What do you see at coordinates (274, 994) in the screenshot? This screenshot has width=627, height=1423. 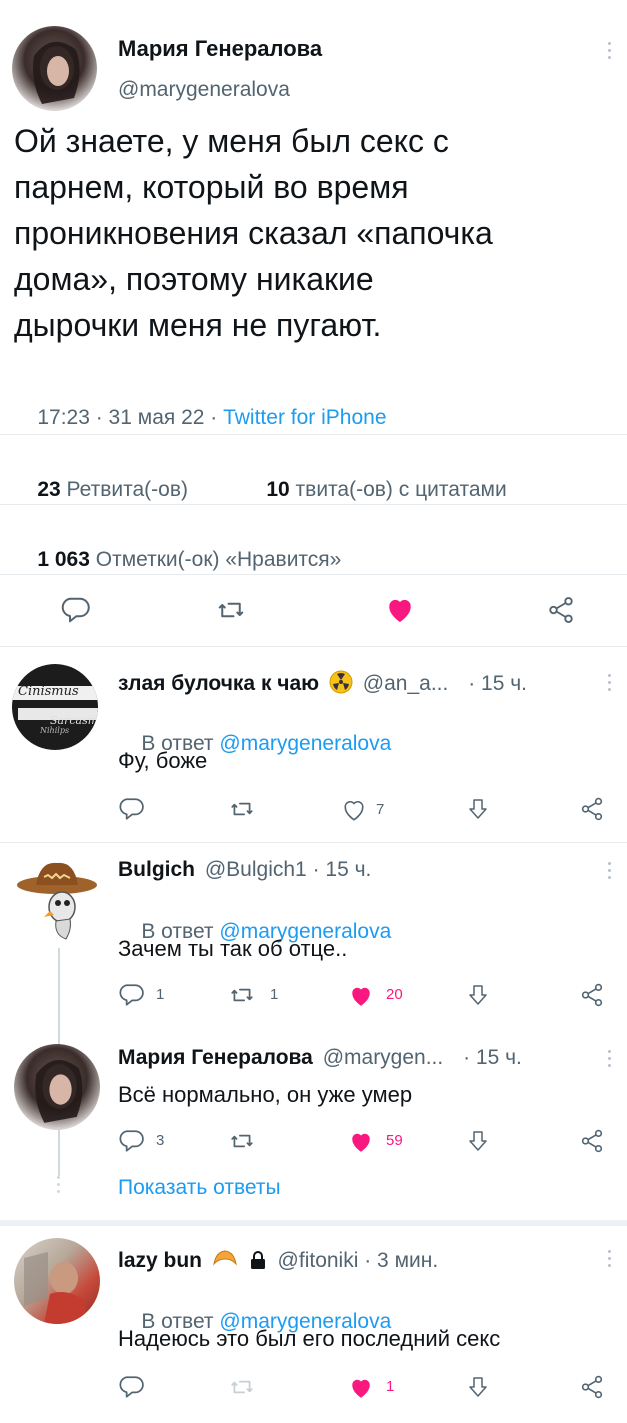 I see `retweet-count: 1` at bounding box center [274, 994].